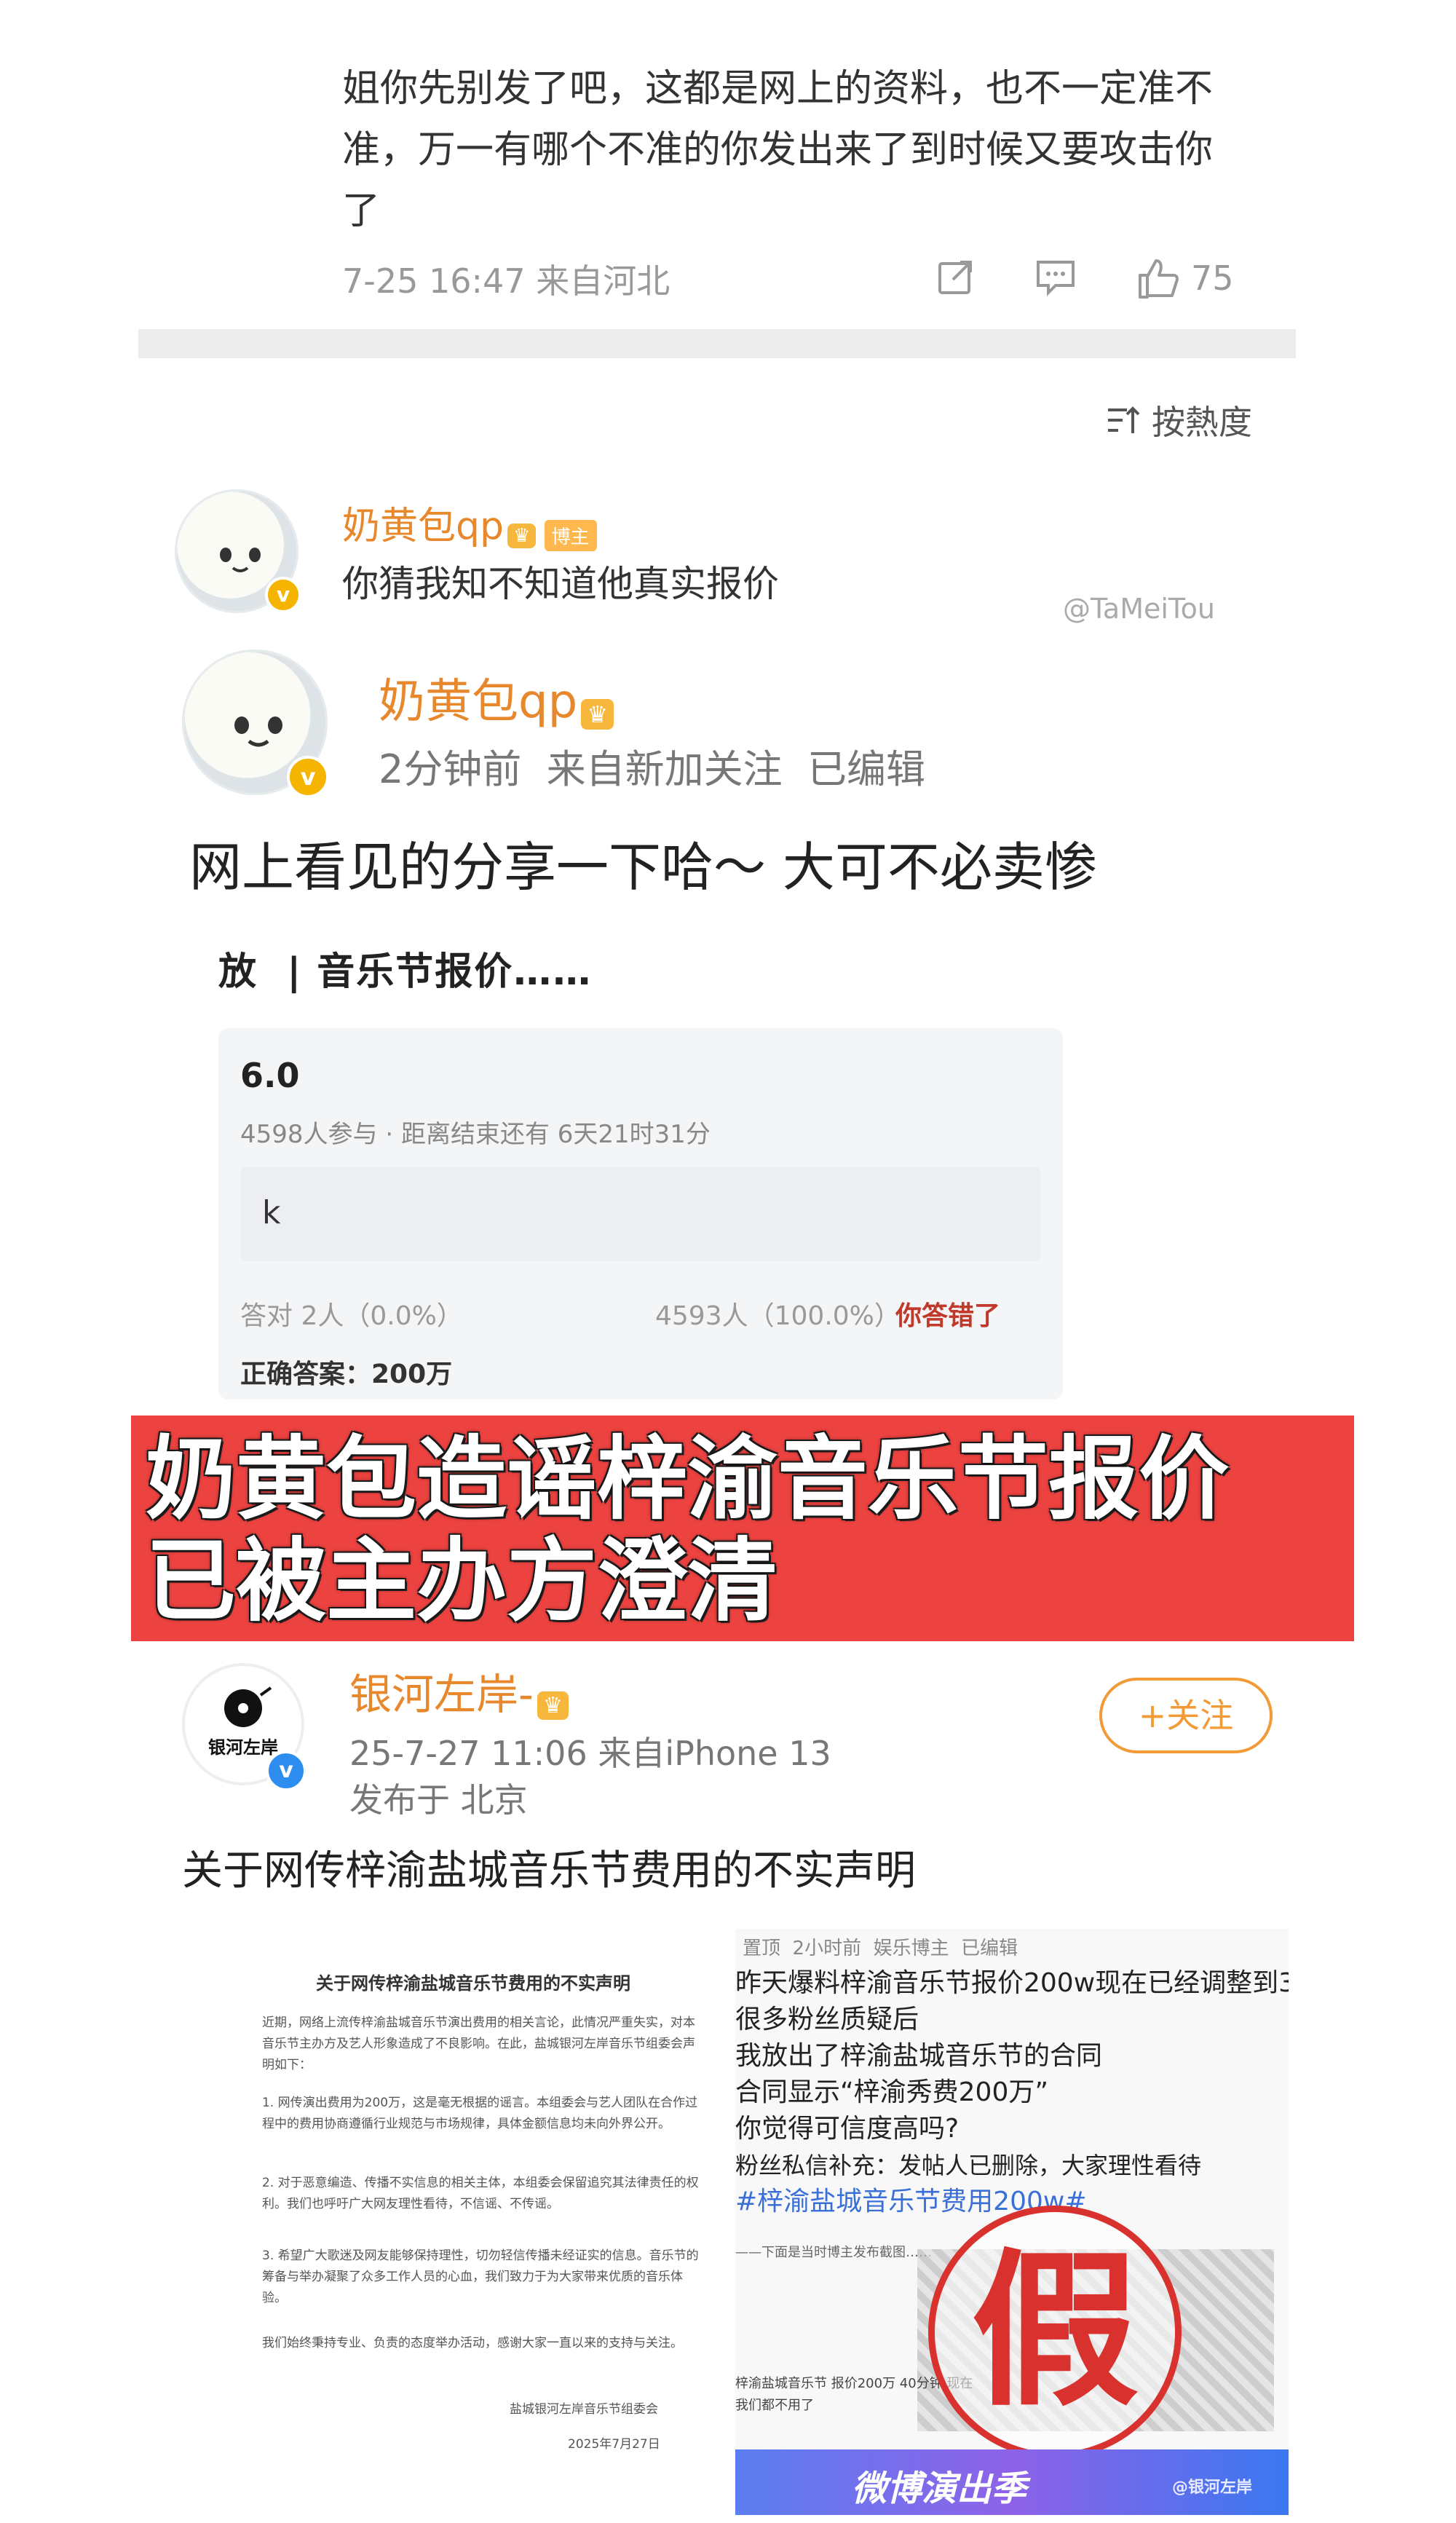 The width and height of the screenshot is (1456, 2523). Describe the element at coordinates (1012, 1983) in the screenshot. I see `screenshot-line: 昨天爆料梓渝音乐节报价200w现在已经调整到300w的` at that location.